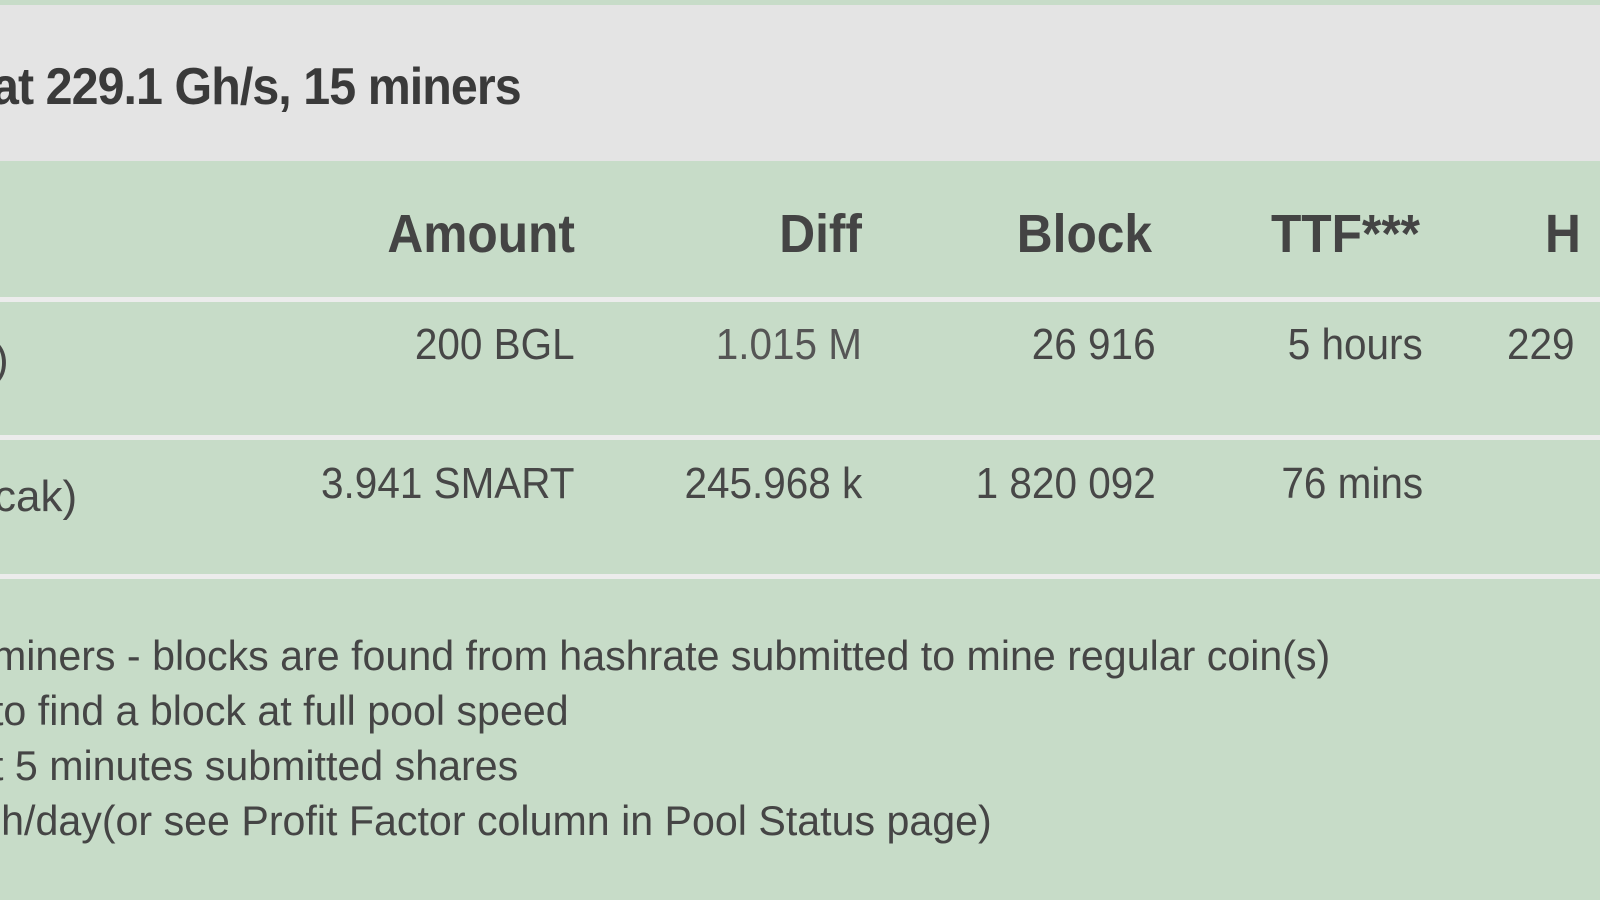  What do you see at coordinates (1094, 344) in the screenshot?
I see `block-cell: 26 916` at bounding box center [1094, 344].